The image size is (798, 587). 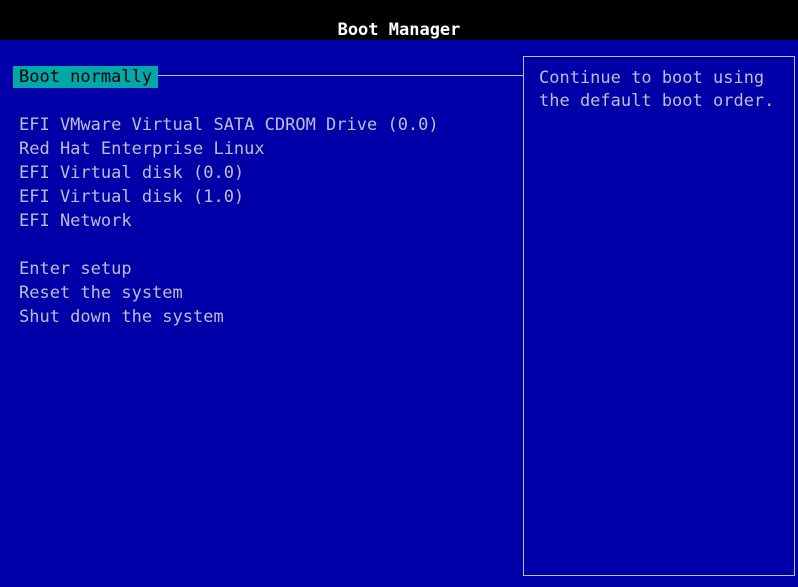 I want to click on menu-item-enter-setup: Enter setup, so click(x=75, y=269).